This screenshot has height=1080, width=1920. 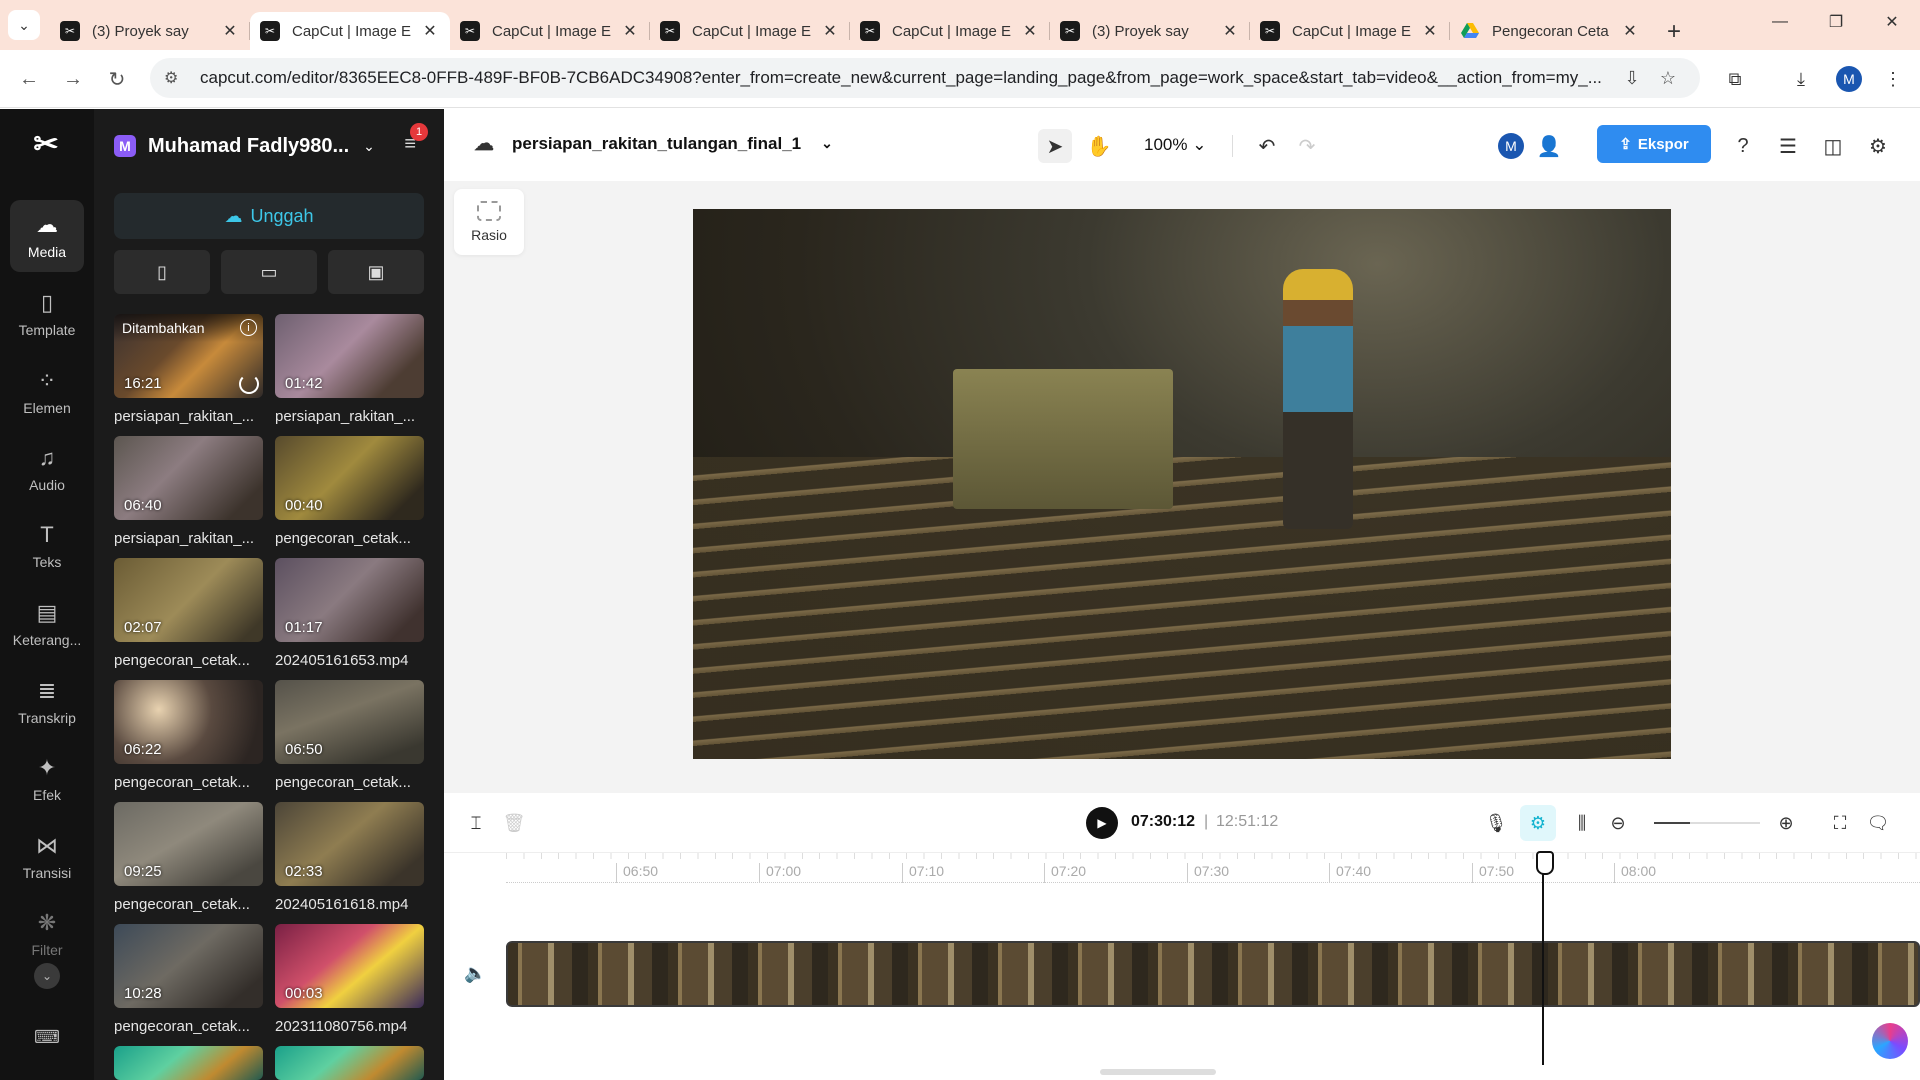 I want to click on new-tab-button: +, so click(x=1674, y=32).